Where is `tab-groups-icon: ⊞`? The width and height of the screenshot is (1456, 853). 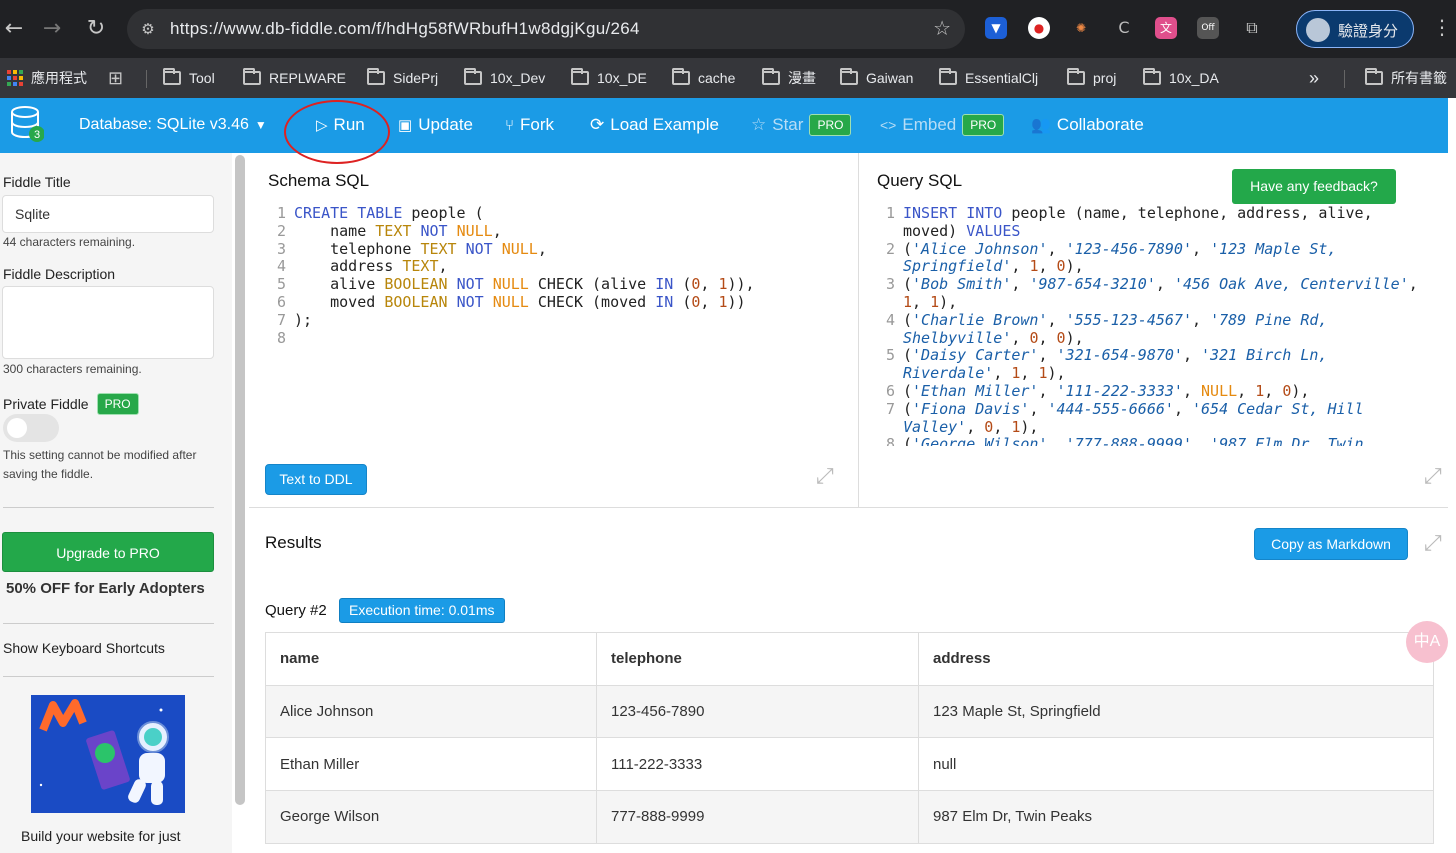
tab-groups-icon: ⊞ is located at coordinates (115, 78).